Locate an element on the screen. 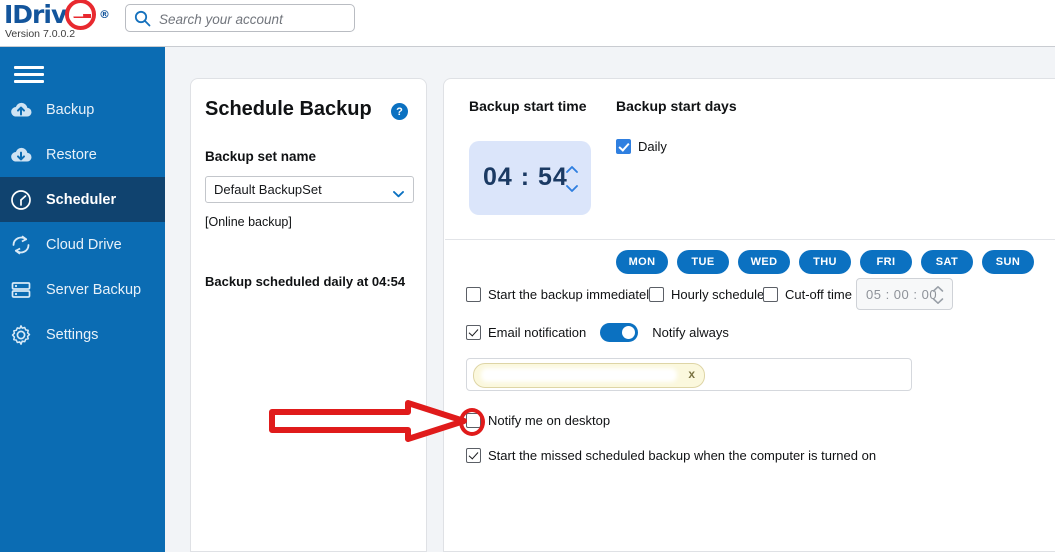  notify-always-label: Notify always is located at coordinates (690, 332).